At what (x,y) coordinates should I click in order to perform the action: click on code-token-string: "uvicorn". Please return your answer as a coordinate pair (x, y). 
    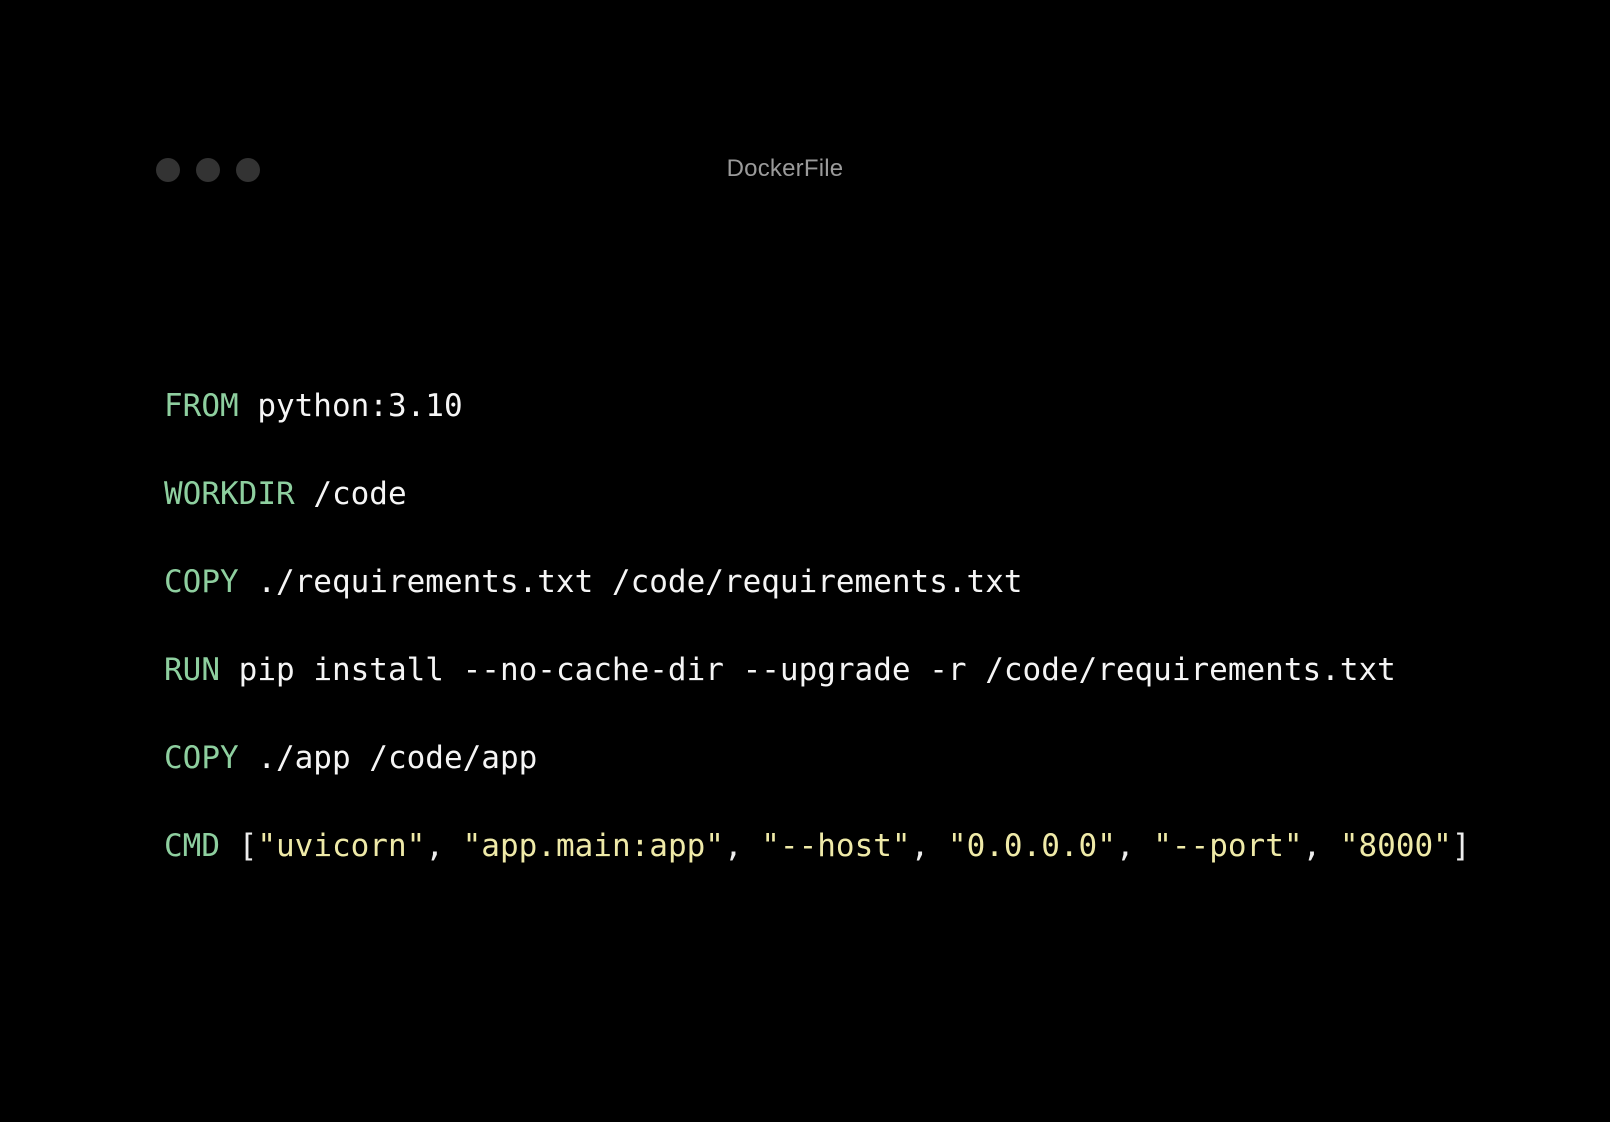
    Looking at the image, I should click on (341, 846).